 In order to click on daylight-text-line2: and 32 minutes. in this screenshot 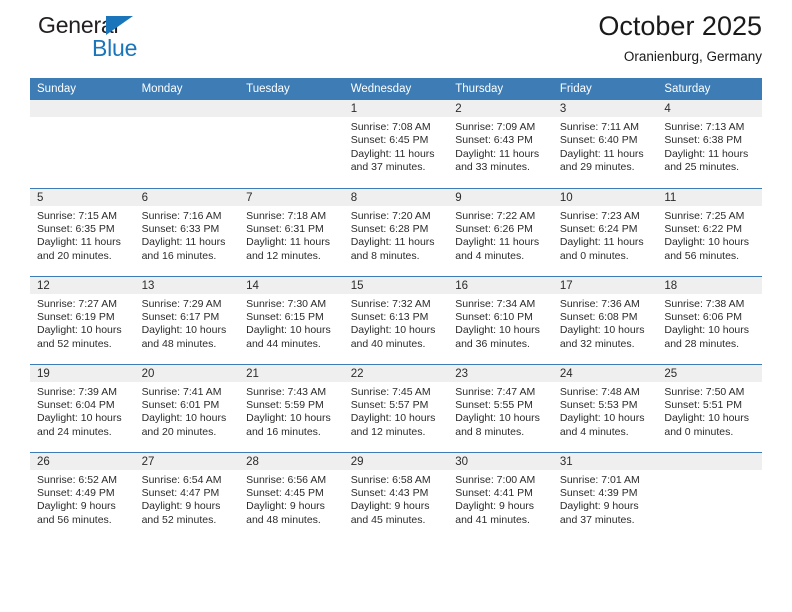, I will do `click(597, 343)`.